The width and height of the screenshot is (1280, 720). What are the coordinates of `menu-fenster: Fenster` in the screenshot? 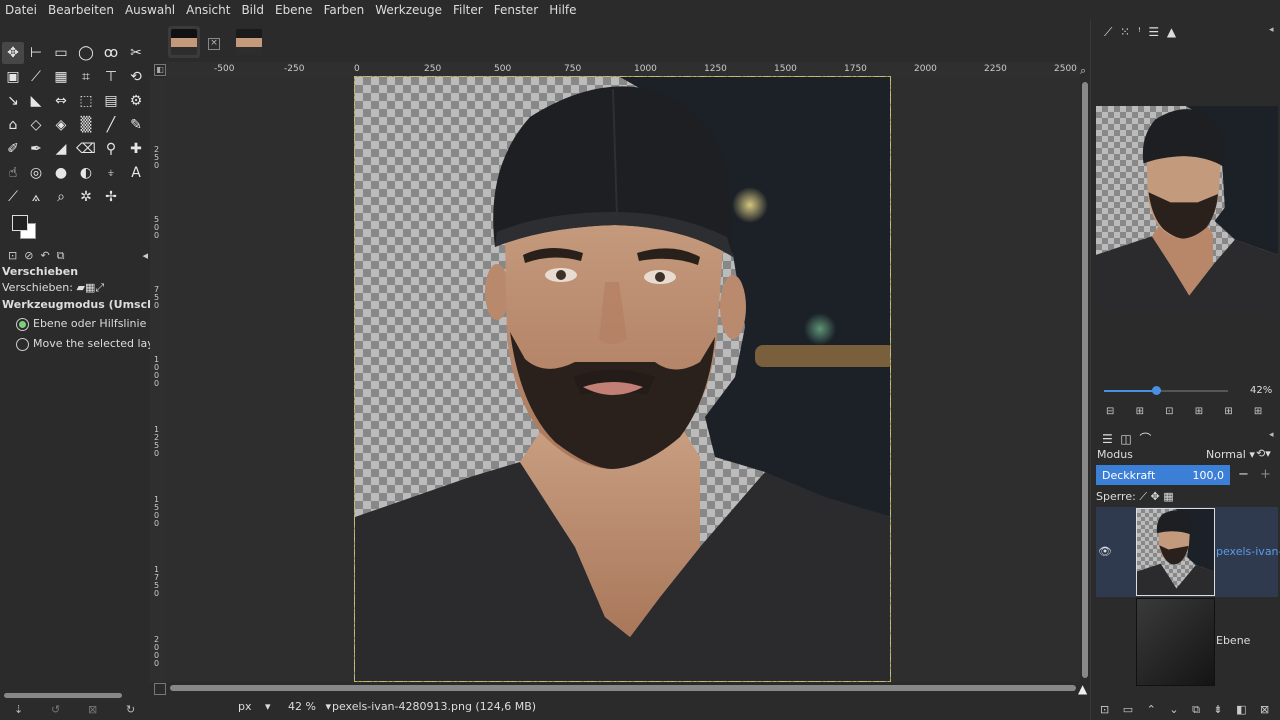 It's located at (517, 10).